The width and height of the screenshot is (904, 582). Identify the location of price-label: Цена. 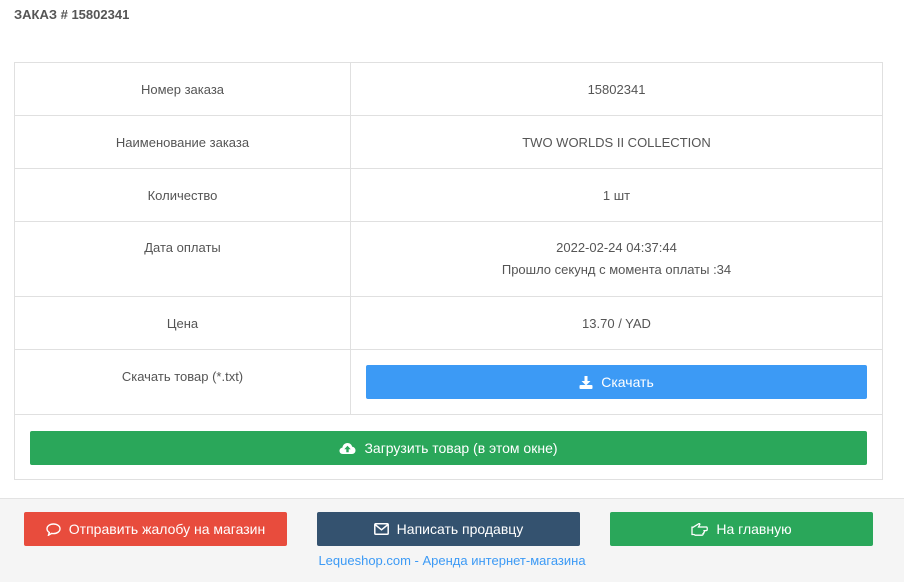
(183, 323).